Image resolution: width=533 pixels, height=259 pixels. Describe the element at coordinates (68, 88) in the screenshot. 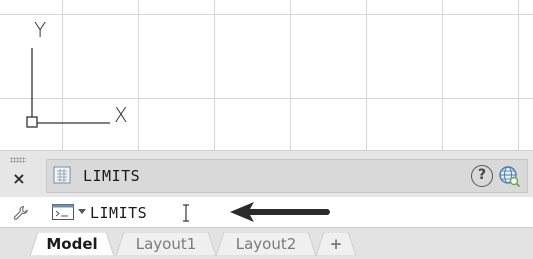

I see `ucs-icon` at that location.